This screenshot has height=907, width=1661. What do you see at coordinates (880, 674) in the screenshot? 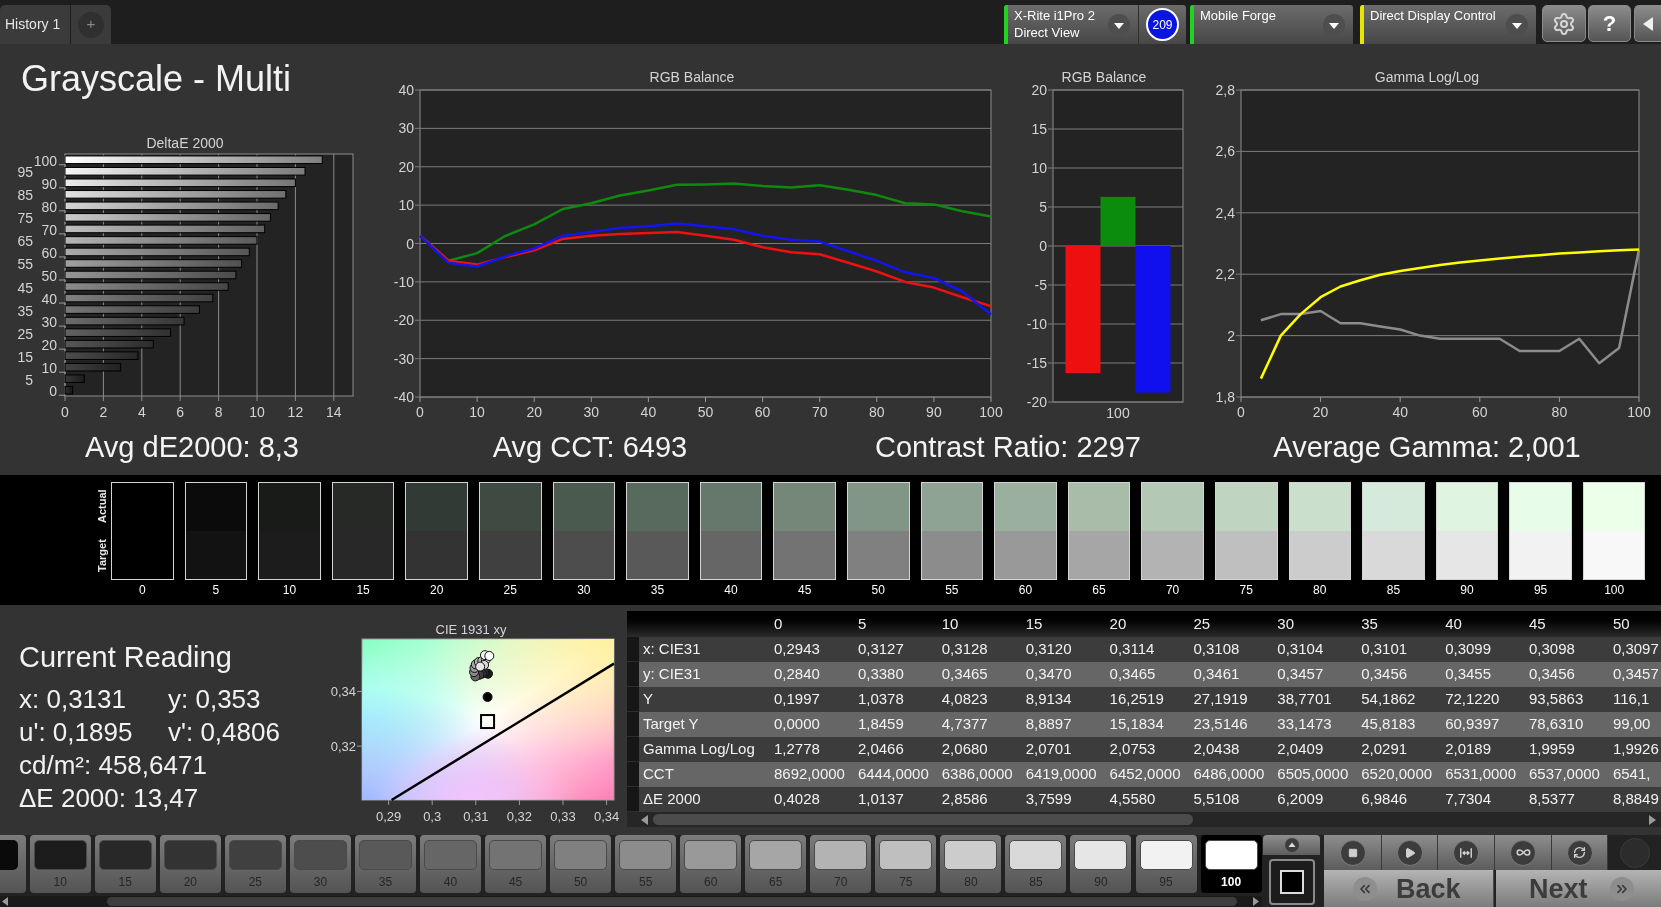
I see `table-cell-text: 0,3380` at bounding box center [880, 674].